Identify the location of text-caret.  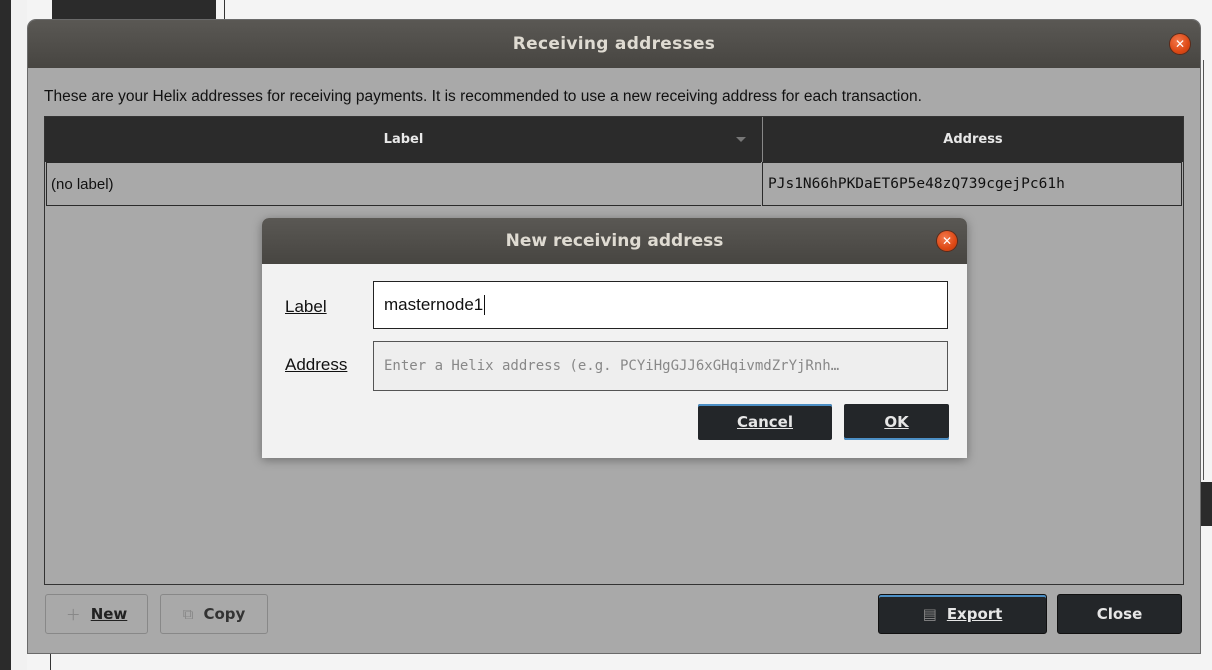
(485, 305).